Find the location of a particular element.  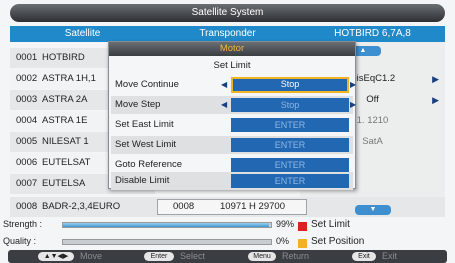

enter-key-icon: Enter is located at coordinates (159, 256).